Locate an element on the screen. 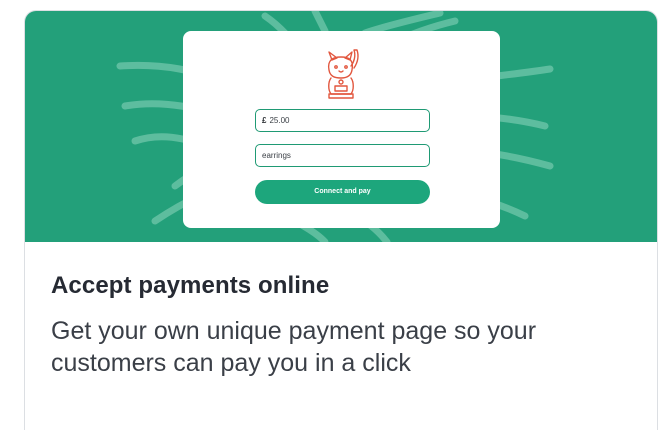  description-input: earrings is located at coordinates (342, 155).